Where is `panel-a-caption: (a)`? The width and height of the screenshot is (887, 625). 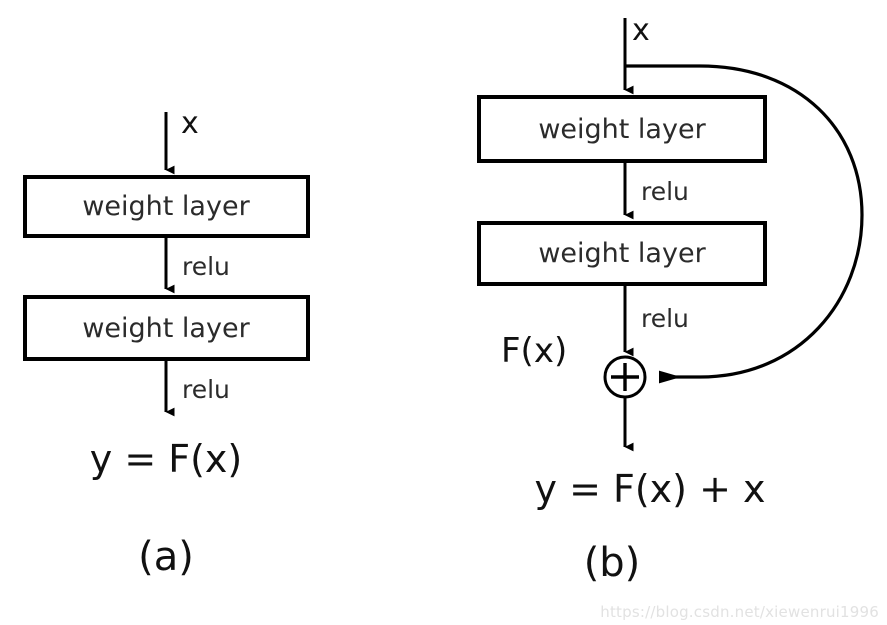 panel-a-caption: (a) is located at coordinates (166, 557).